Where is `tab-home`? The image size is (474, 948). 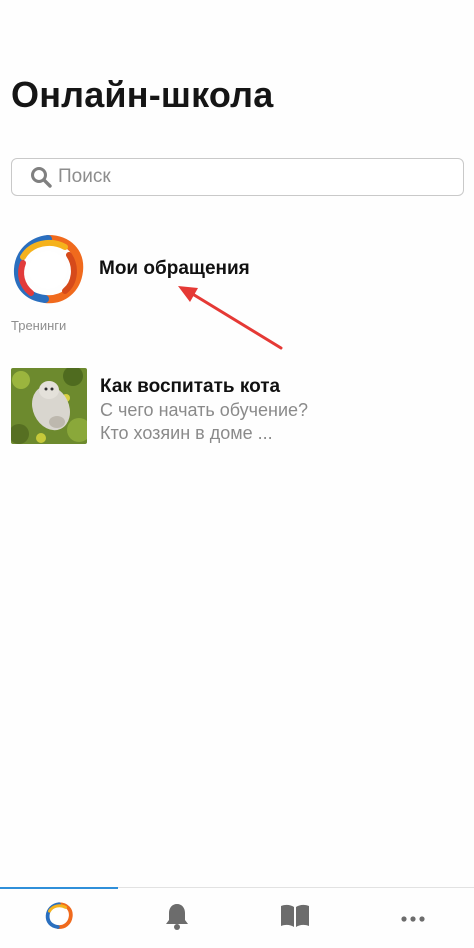
tab-home is located at coordinates (59, 918).